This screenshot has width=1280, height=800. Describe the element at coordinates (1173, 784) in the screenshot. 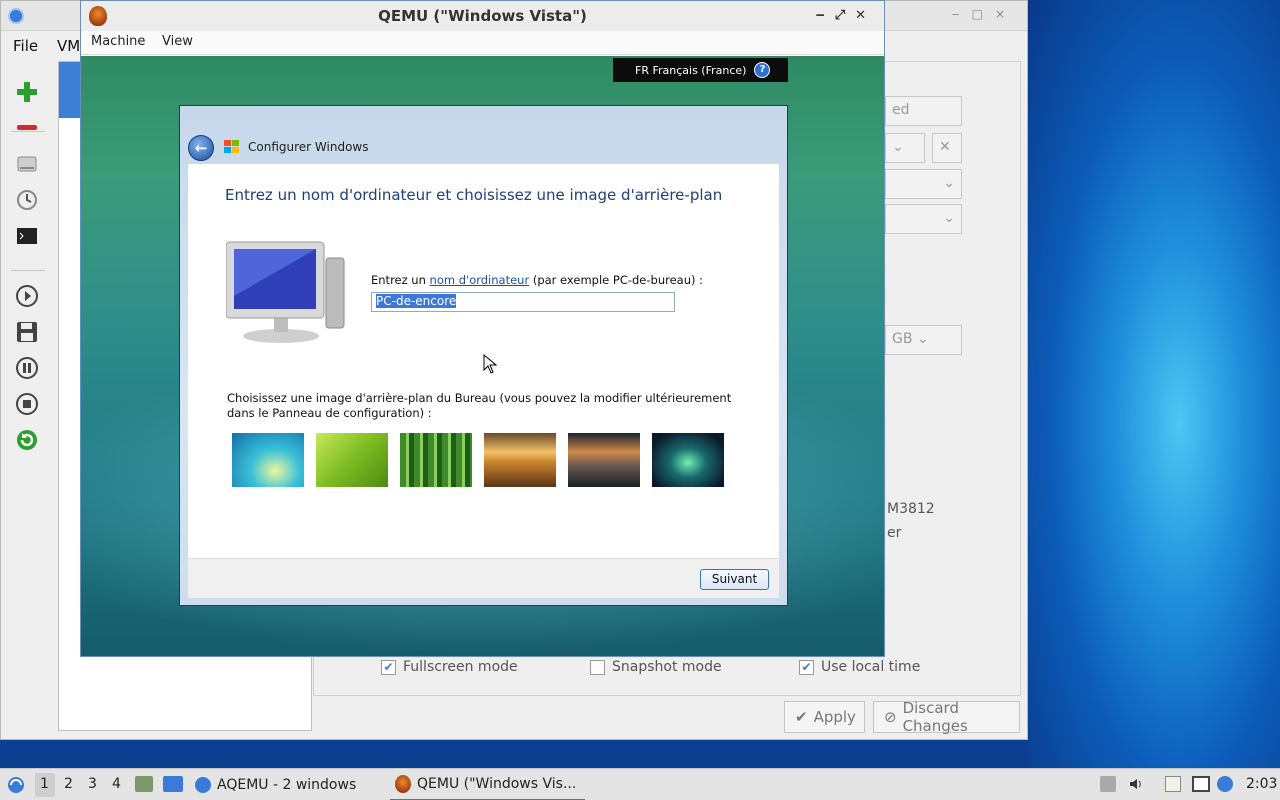

I see `clipboard-icon` at that location.